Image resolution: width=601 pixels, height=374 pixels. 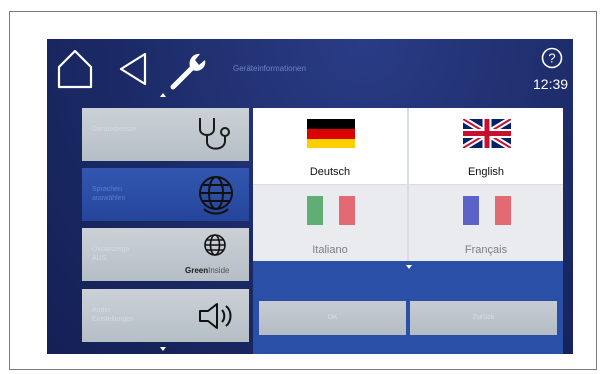 I want to click on menu-item-audio-settings: Audio Einstellungen, so click(x=165, y=315).